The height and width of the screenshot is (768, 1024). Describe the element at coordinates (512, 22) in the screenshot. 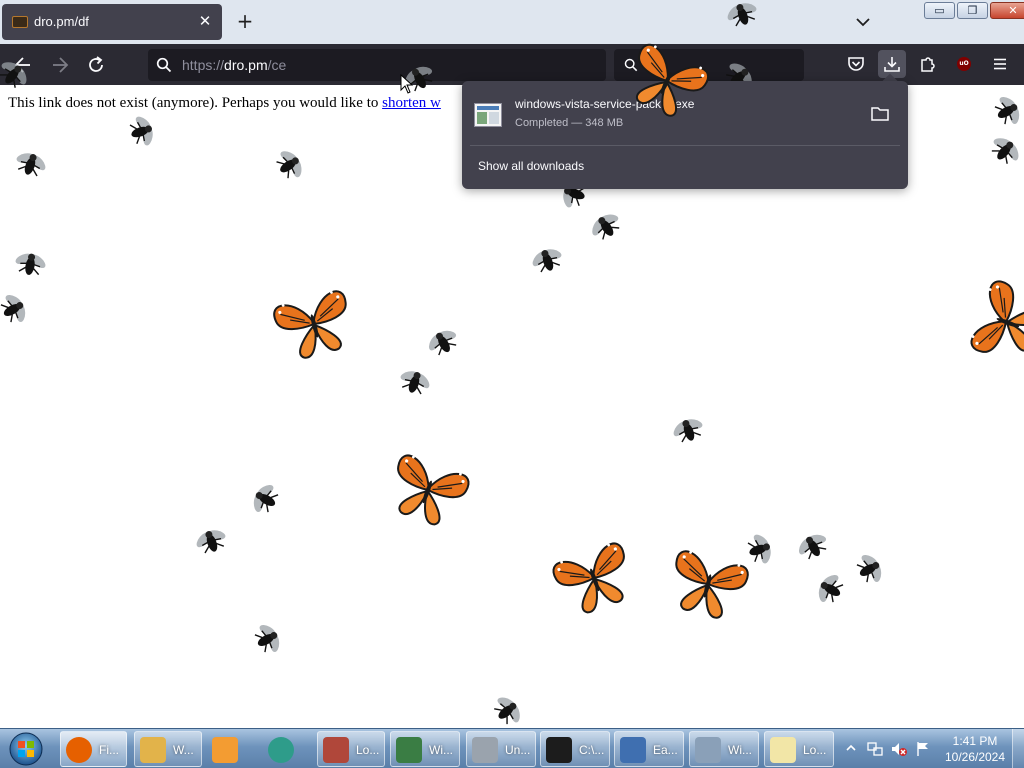

I see `tab-strip: dro.pm/df ✕ + ▭ ❐ ✕` at that location.